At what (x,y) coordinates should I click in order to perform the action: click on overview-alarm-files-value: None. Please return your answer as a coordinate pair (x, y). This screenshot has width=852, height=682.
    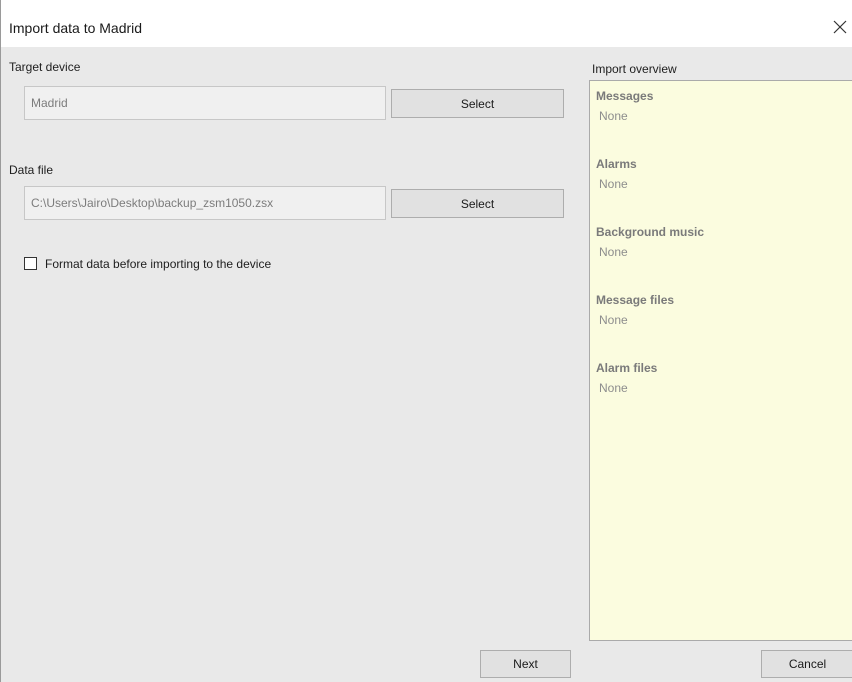
    Looking at the image, I should click on (613, 388).